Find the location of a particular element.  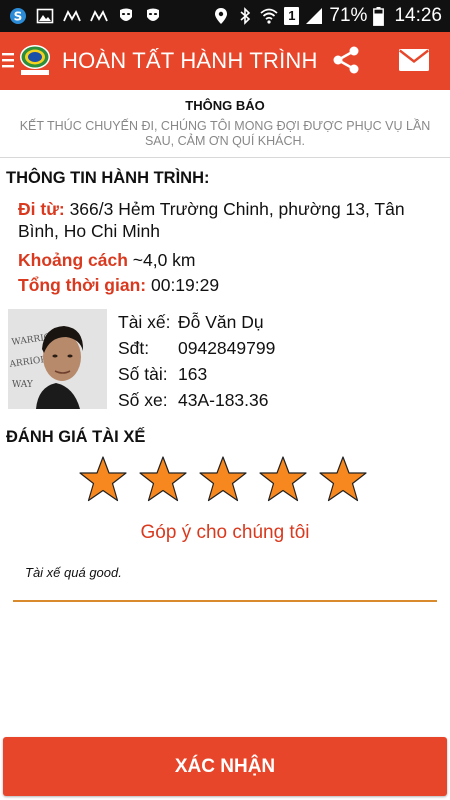

svg-text: S is located at coordinates (18, 17).